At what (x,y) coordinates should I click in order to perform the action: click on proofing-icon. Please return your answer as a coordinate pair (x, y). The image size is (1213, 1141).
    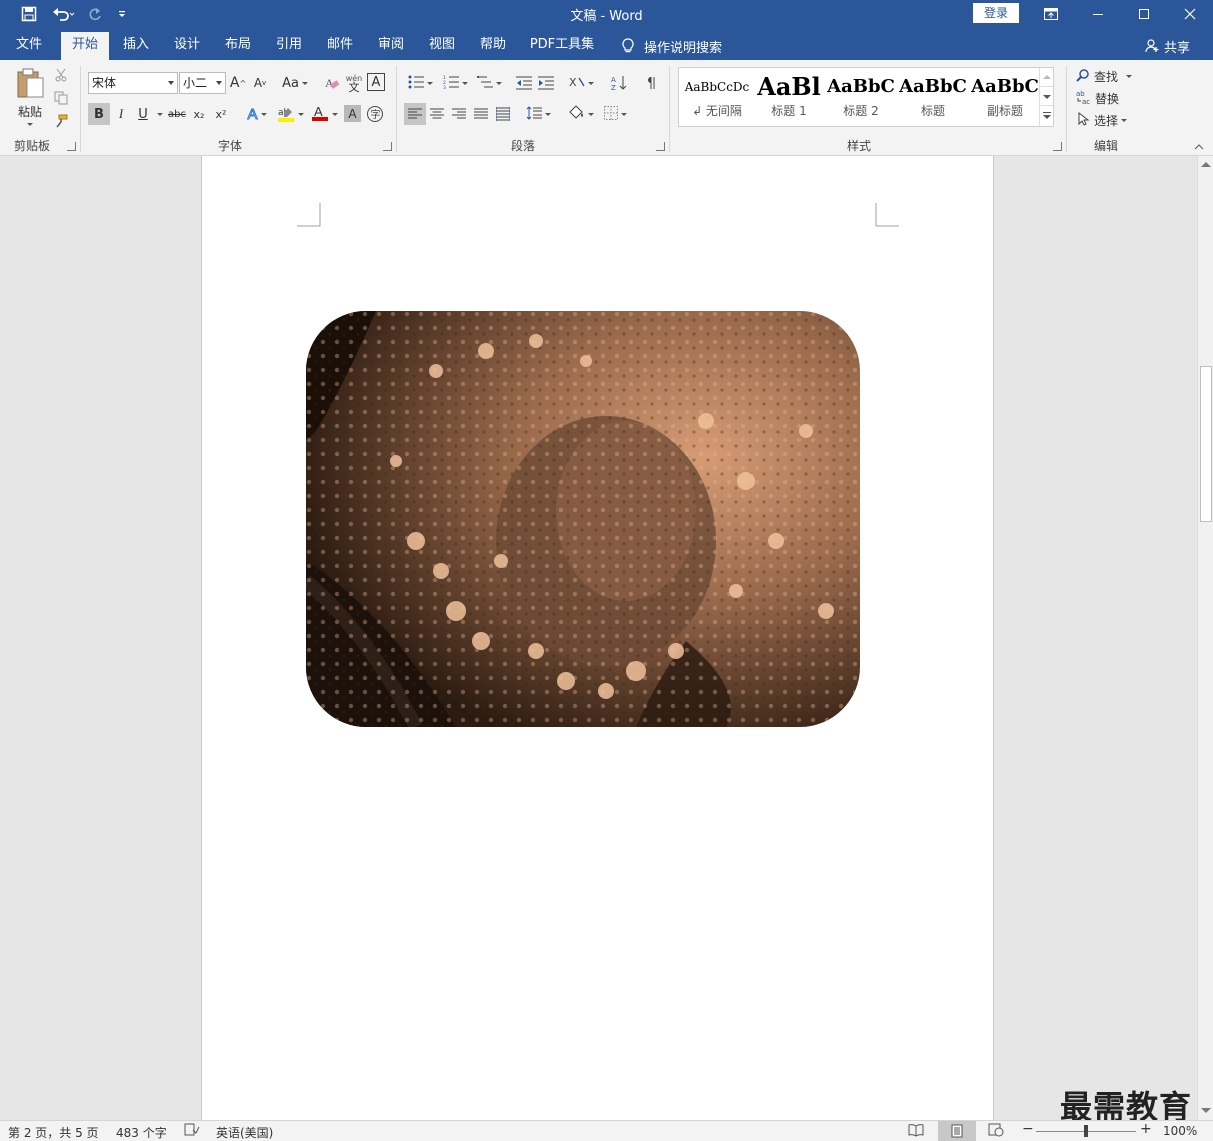
    Looking at the image, I should click on (192, 1131).